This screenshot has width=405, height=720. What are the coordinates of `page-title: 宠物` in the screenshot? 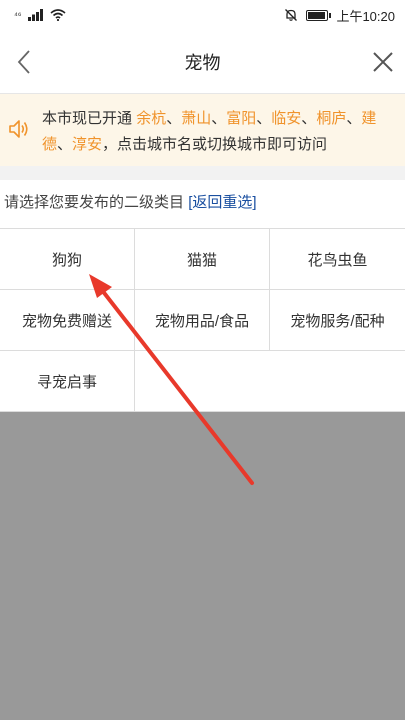 It's located at (202, 62).